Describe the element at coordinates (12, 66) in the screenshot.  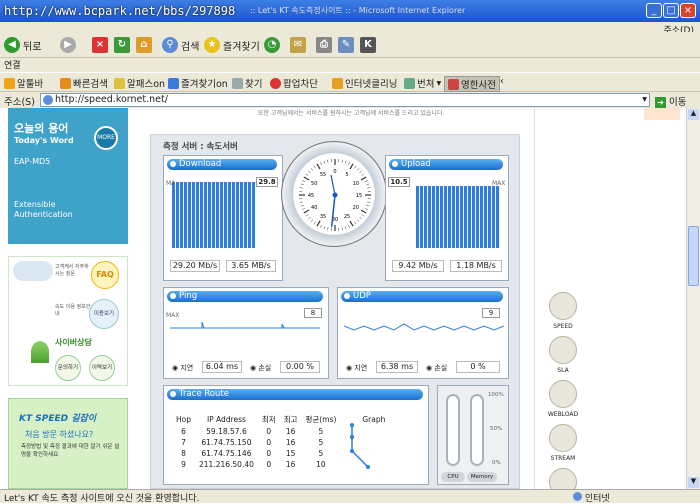
I see `links-label: 연결` at that location.